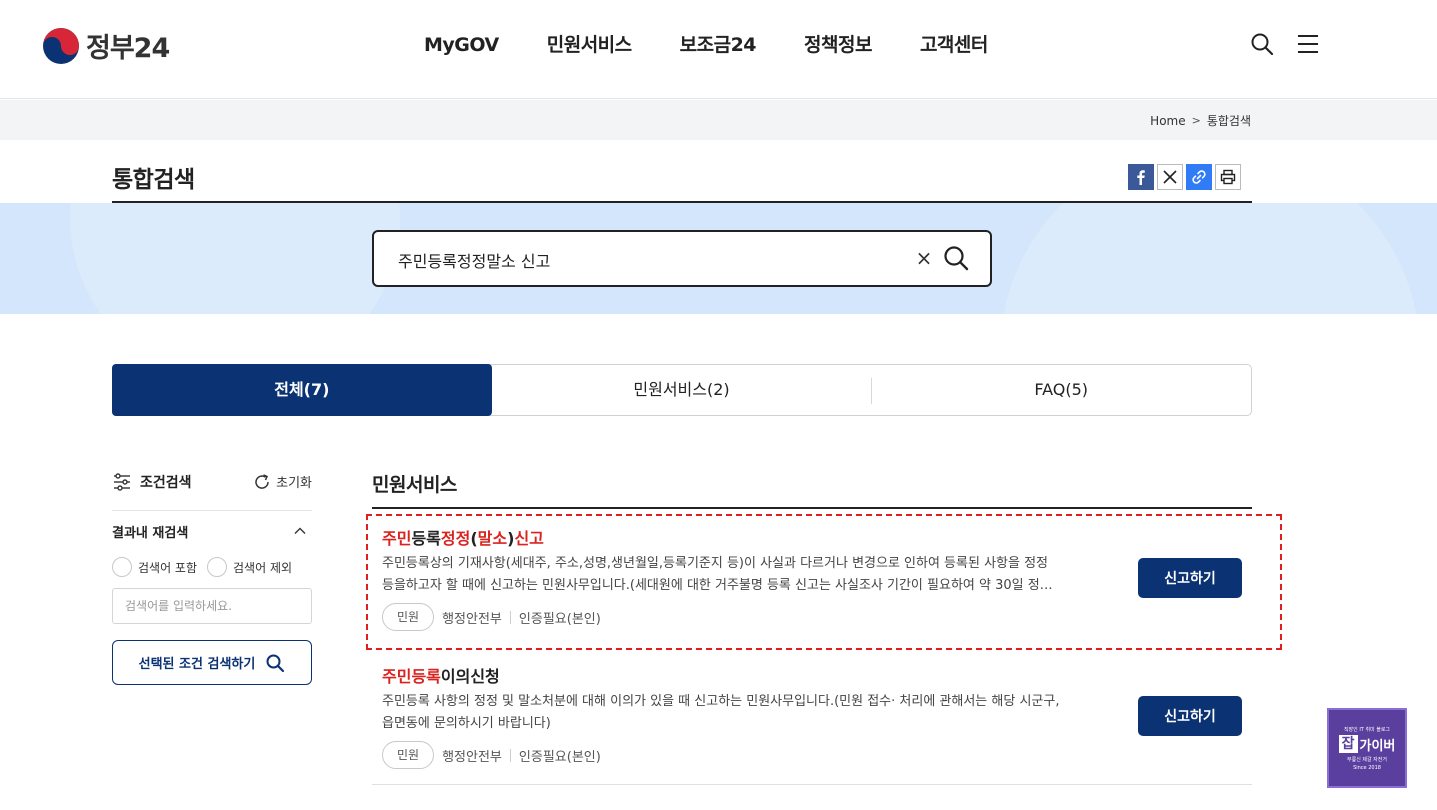 This screenshot has width=1437, height=810. I want to click on chevron-up-icon, so click(300, 531).